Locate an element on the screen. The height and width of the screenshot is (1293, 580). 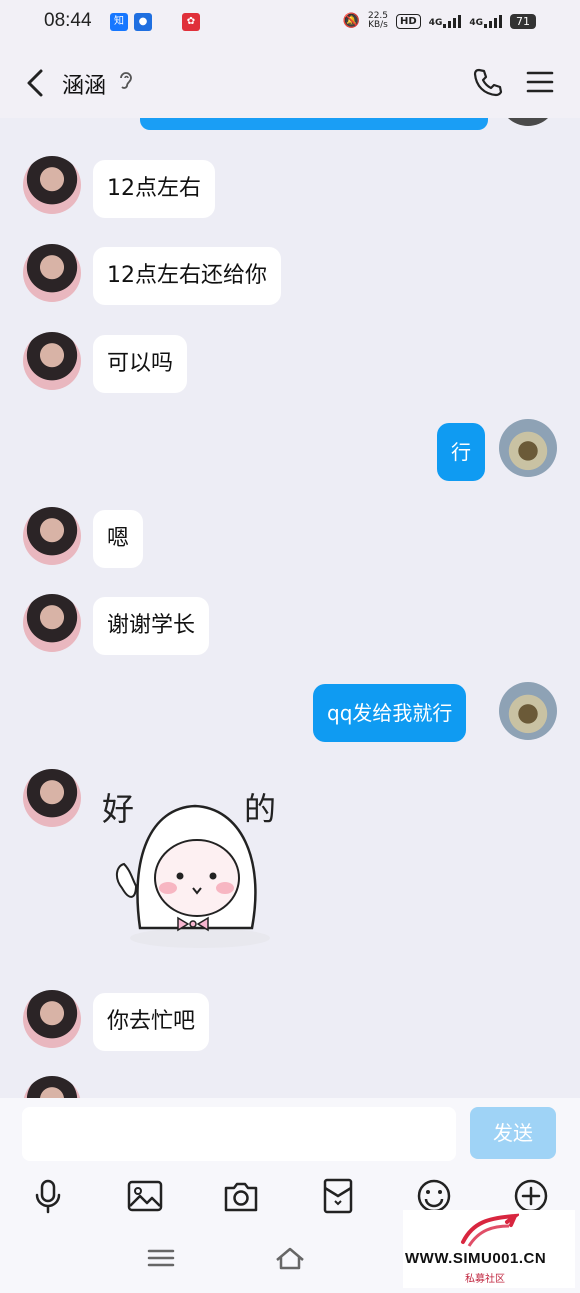
nav-menu-icon is located at coordinates (161, 1258).